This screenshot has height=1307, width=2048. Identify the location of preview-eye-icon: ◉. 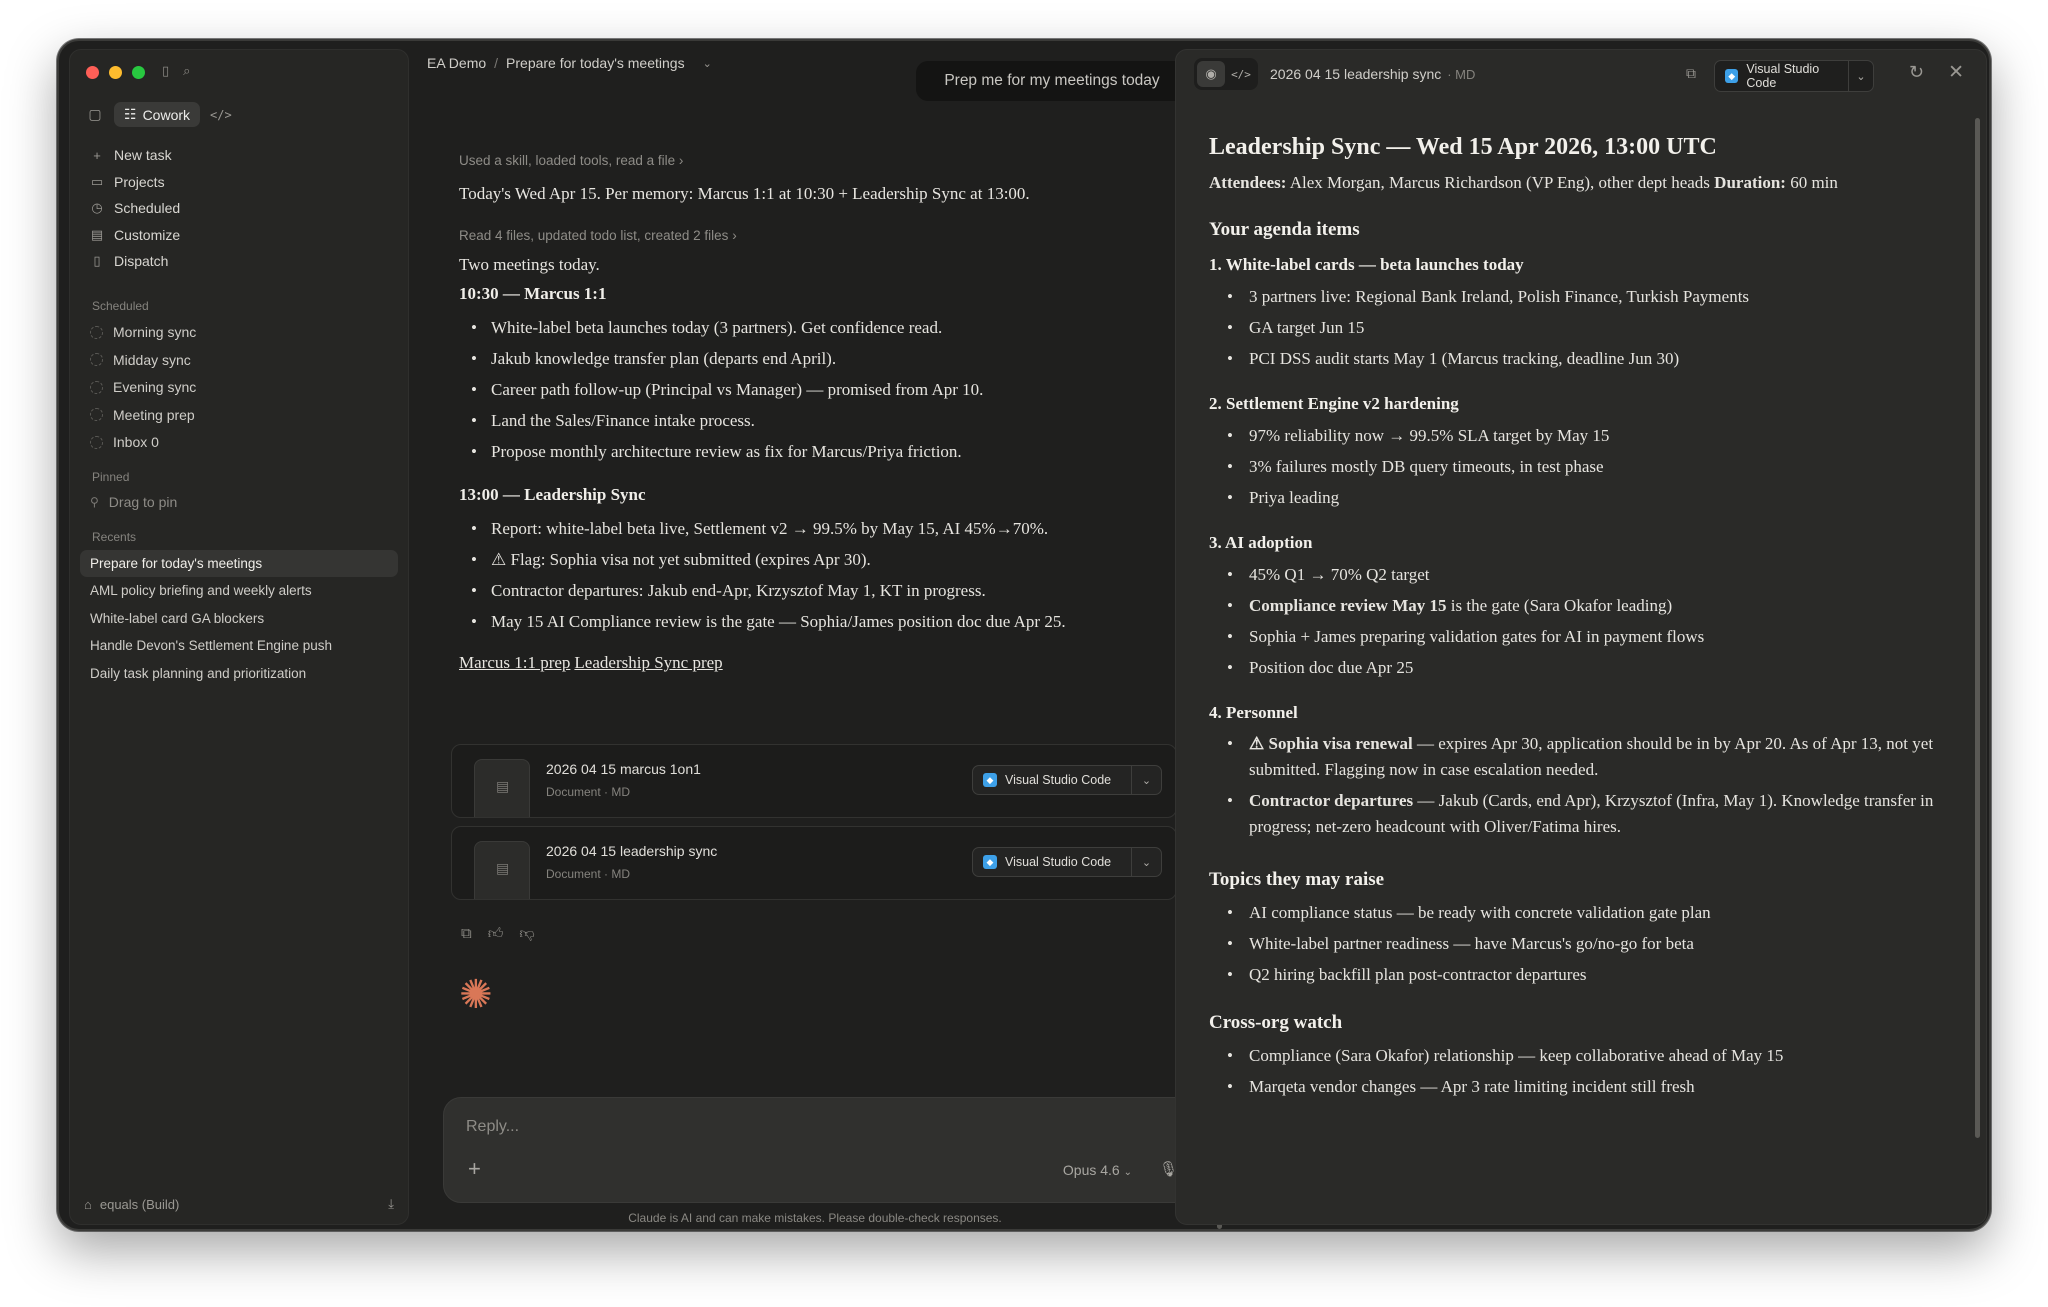
(1211, 74).